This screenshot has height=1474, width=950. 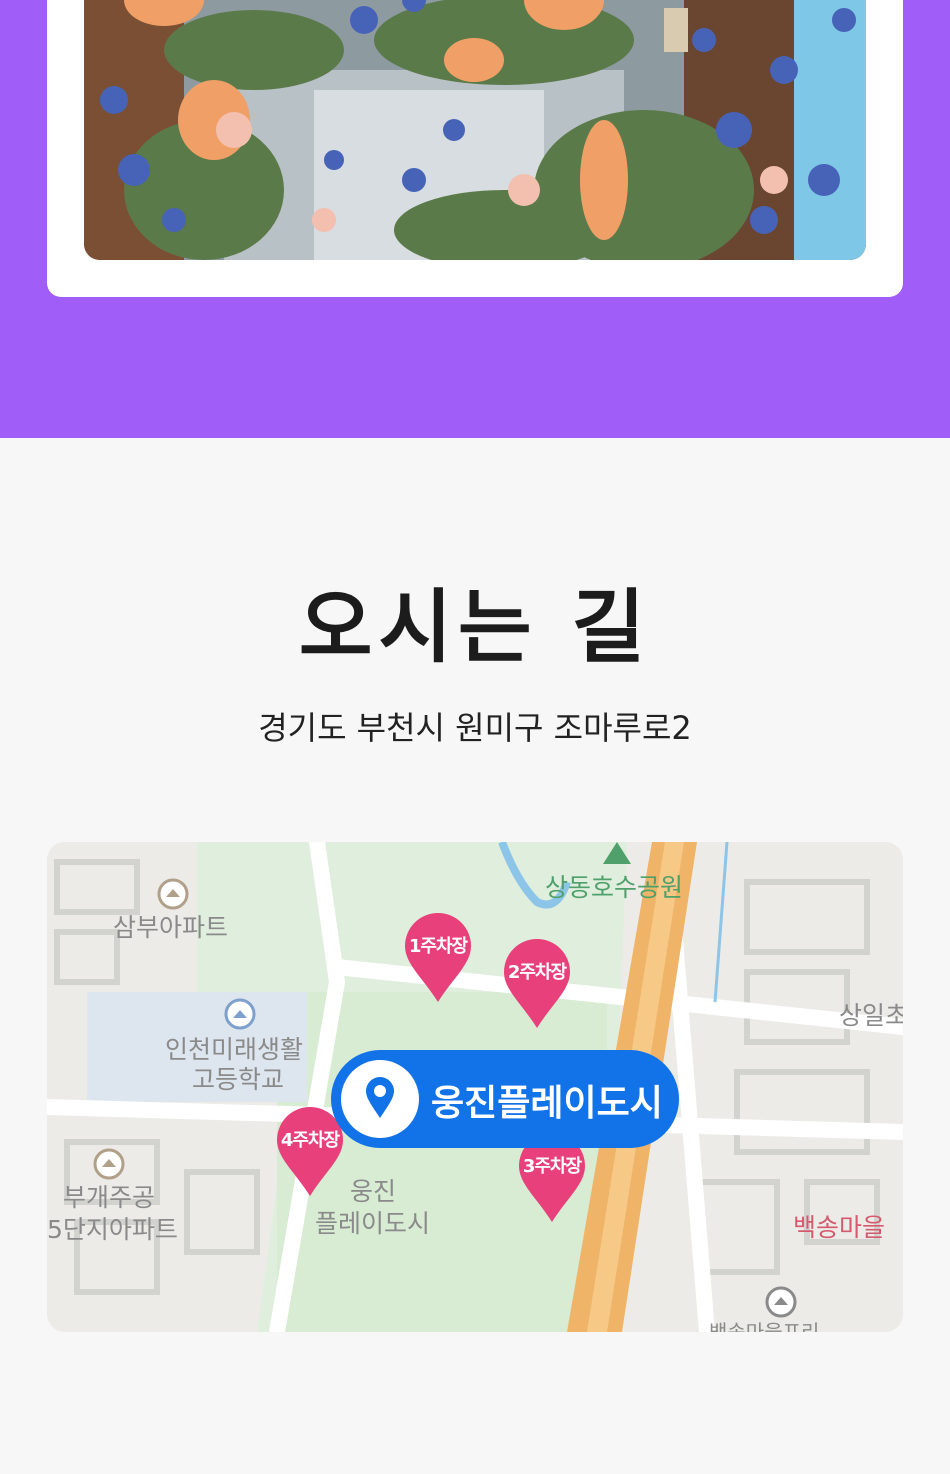 What do you see at coordinates (109, 1164) in the screenshot?
I see `apartment-icon` at bounding box center [109, 1164].